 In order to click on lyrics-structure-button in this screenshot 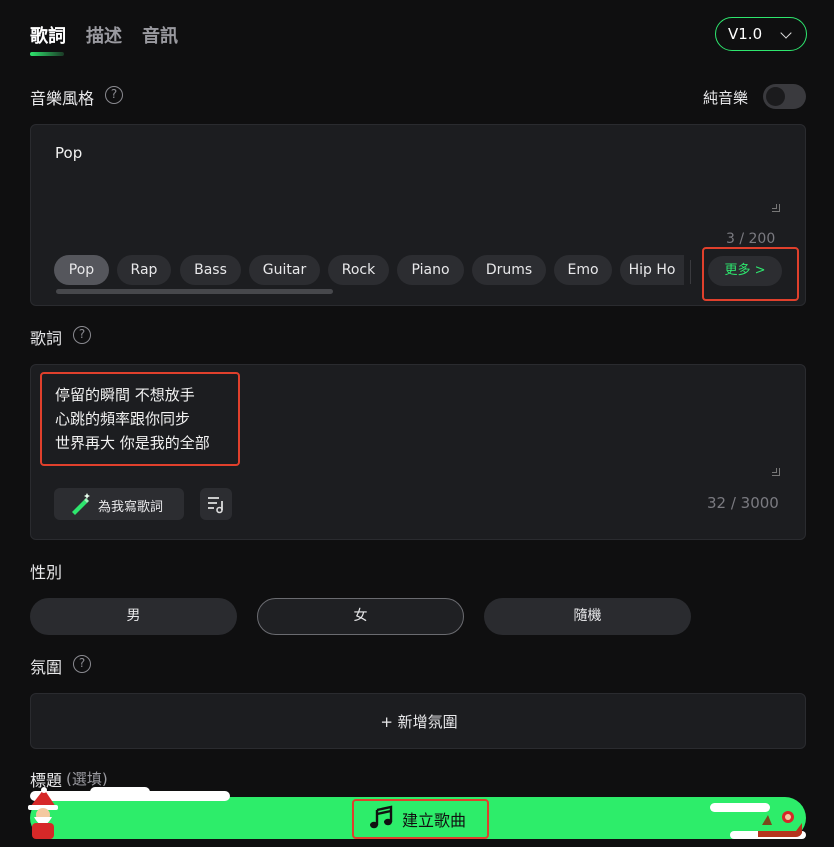, I will do `click(216, 504)`.